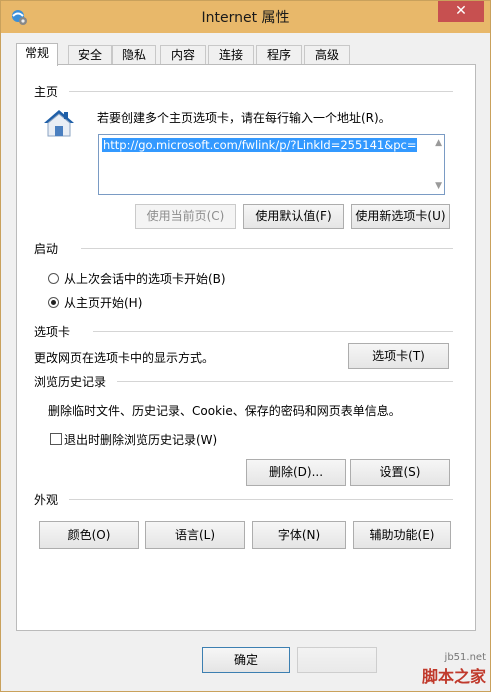 This screenshot has height=692, width=491. Describe the element at coordinates (70, 382) in the screenshot. I see `history-section-title: 浏览历史记录` at that location.